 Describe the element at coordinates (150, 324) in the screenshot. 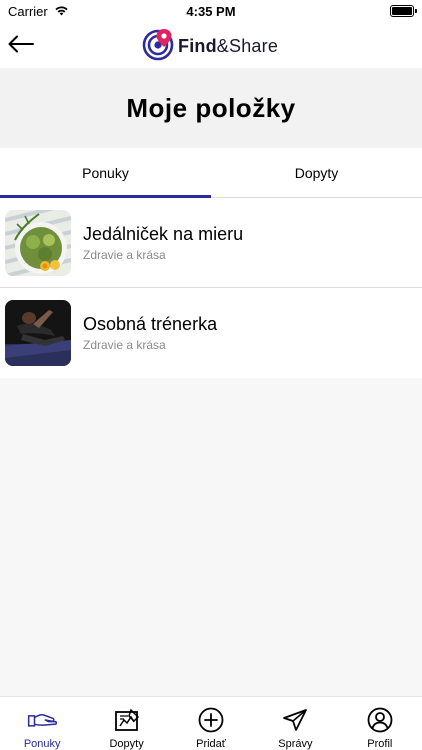

I see `list-item-title: Osobná trénerka` at that location.